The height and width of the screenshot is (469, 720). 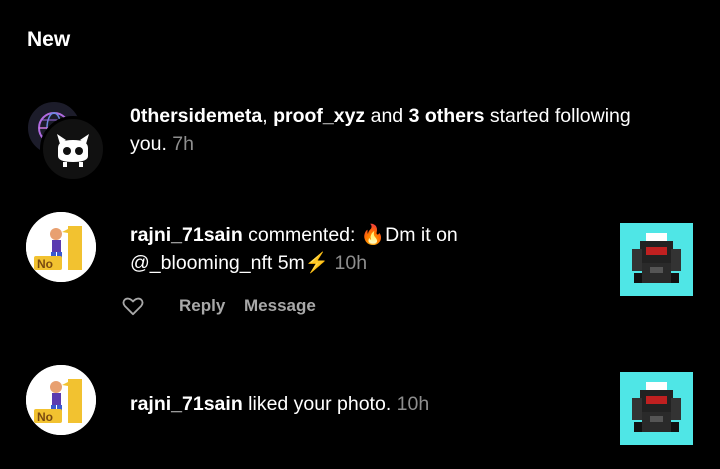 I want to click on username-link: 0thersidemeta, so click(x=196, y=116).